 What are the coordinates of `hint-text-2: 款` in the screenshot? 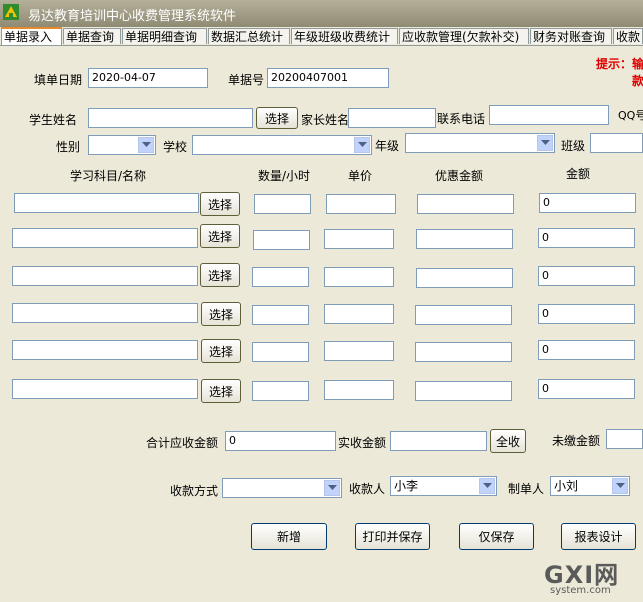 It's located at (637, 81).